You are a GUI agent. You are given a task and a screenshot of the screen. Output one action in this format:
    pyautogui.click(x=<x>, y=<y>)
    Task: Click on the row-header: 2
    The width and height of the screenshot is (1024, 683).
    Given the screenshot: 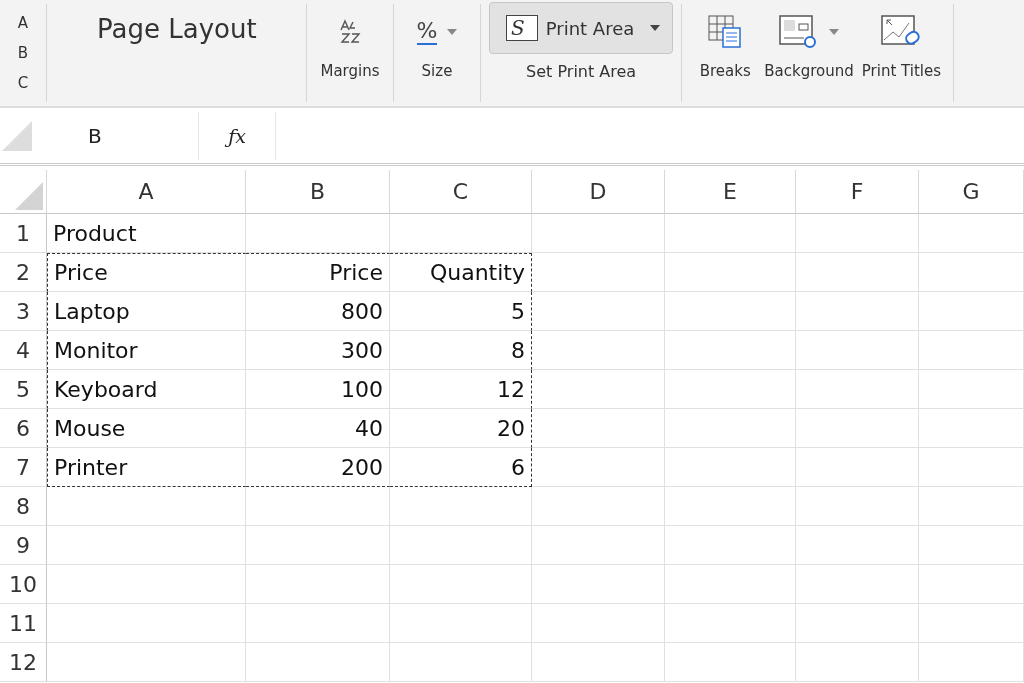 What is the action you would take?
    pyautogui.click(x=23, y=272)
    